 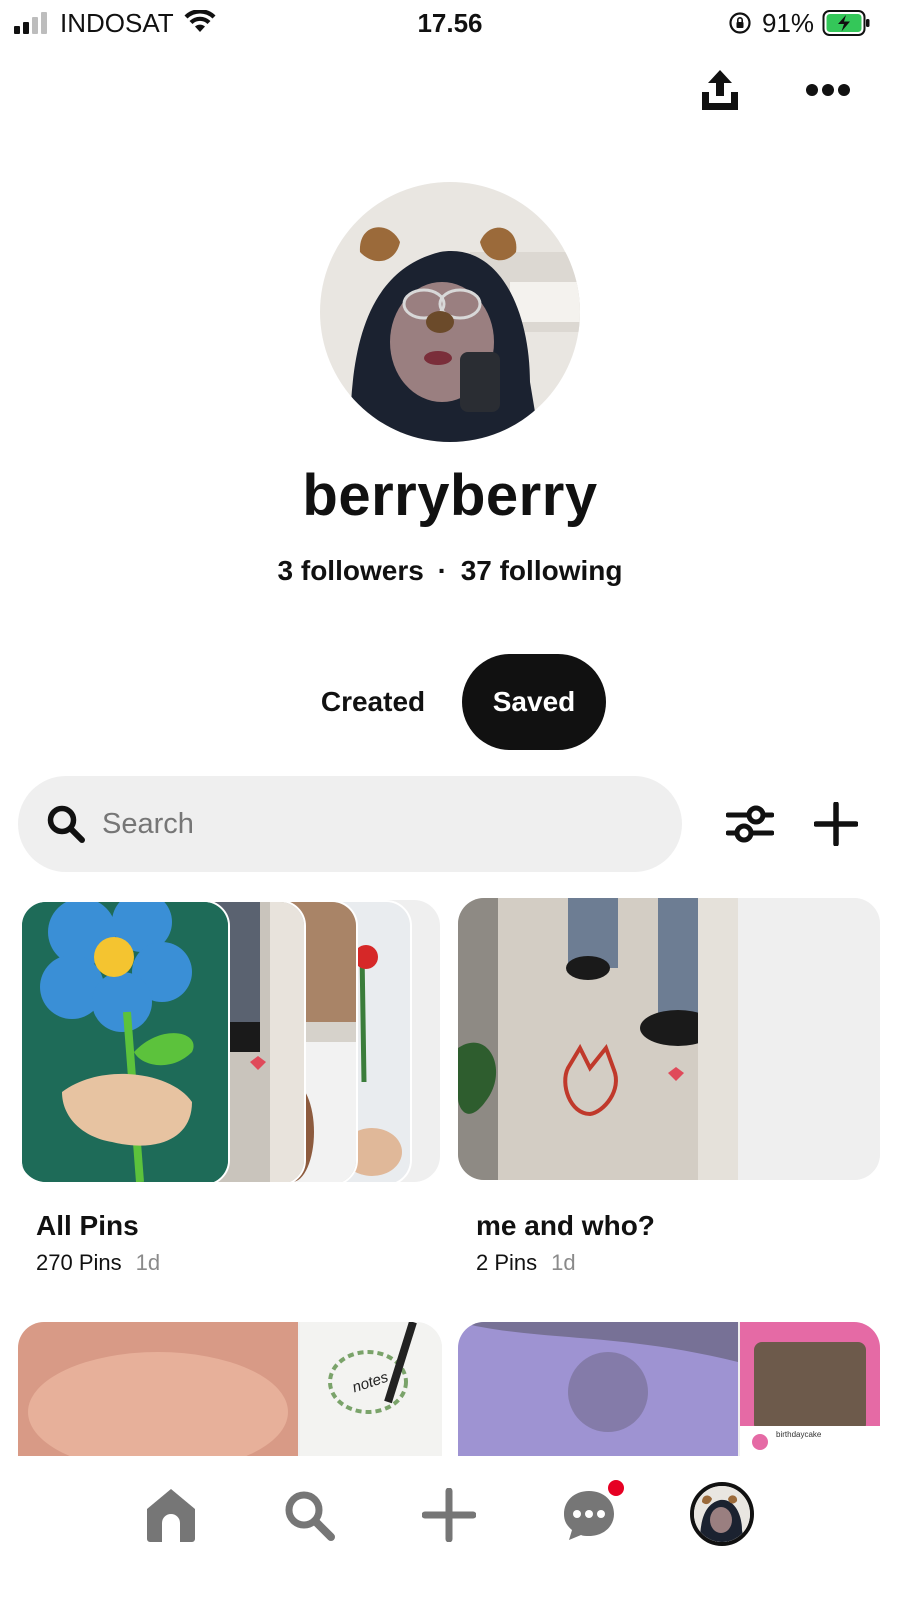 I want to click on board-title: All Pins, so click(x=87, y=1225).